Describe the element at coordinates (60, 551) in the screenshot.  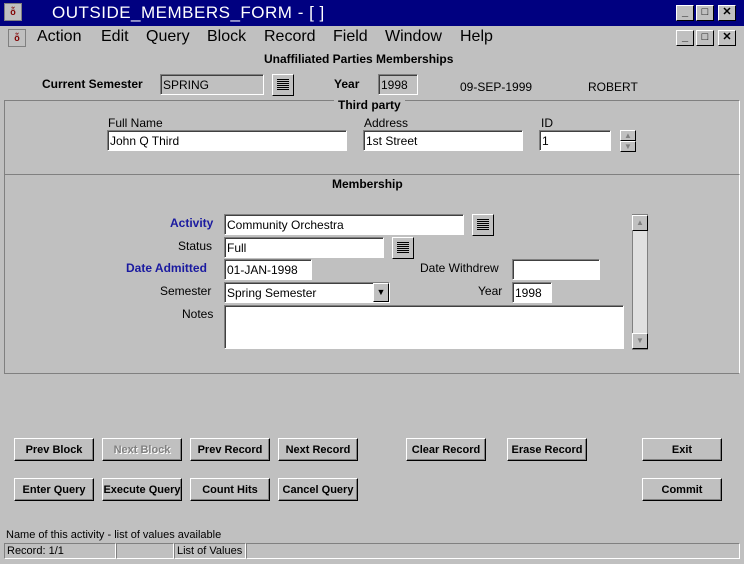
I see `status-record: Record: 1/1` at that location.